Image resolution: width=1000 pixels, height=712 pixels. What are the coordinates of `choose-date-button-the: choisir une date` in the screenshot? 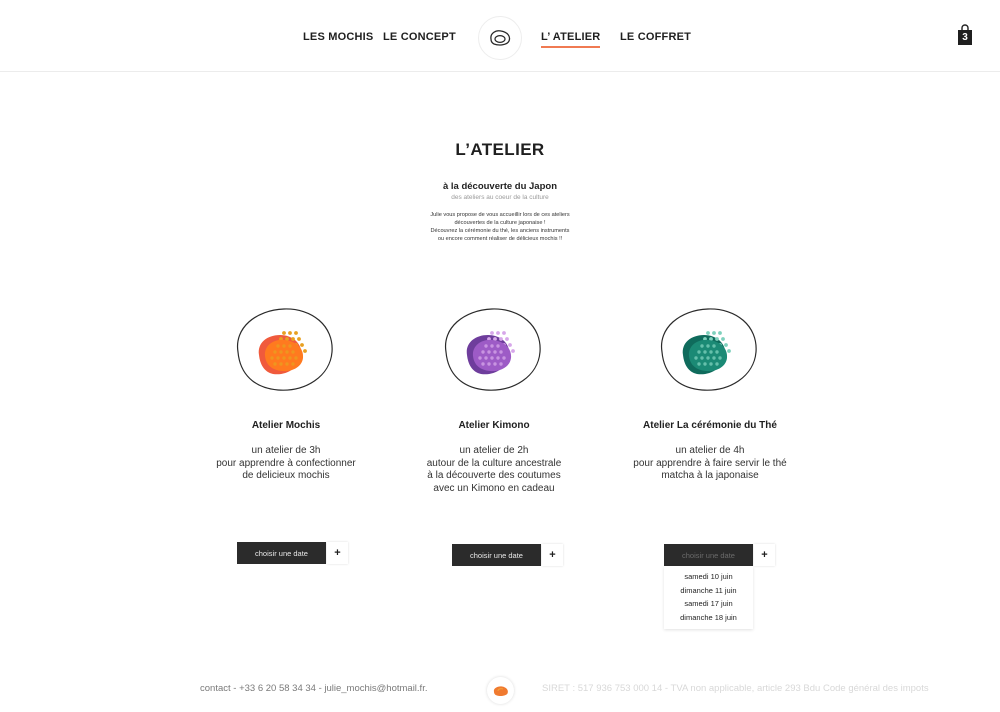 It's located at (708, 555).